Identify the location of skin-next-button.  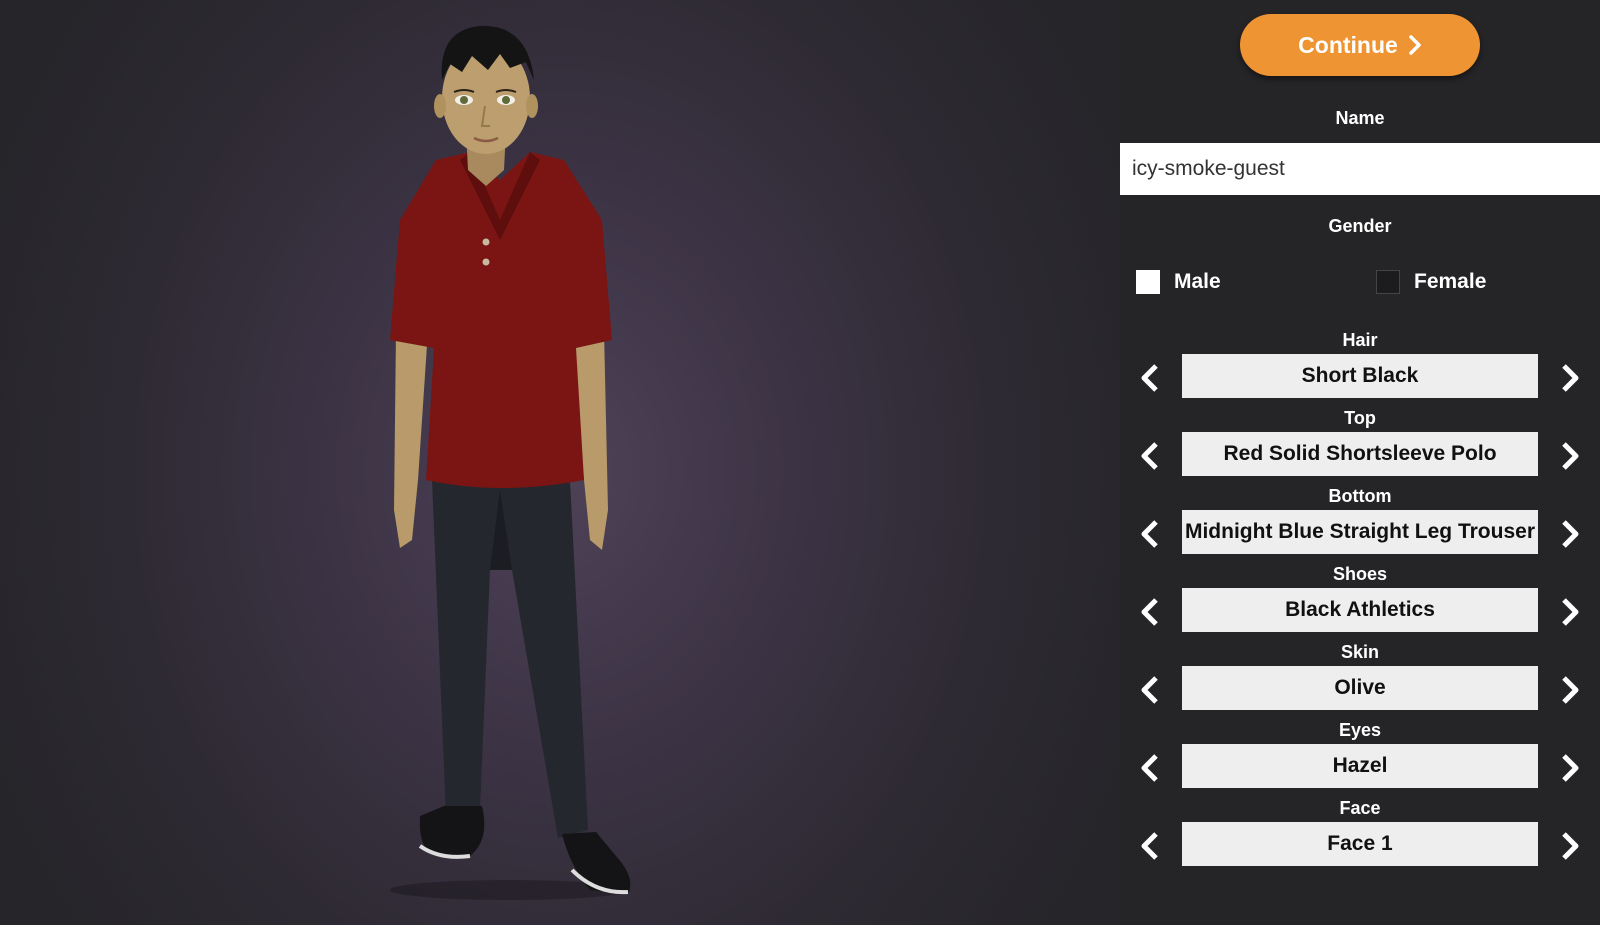
(1570, 690).